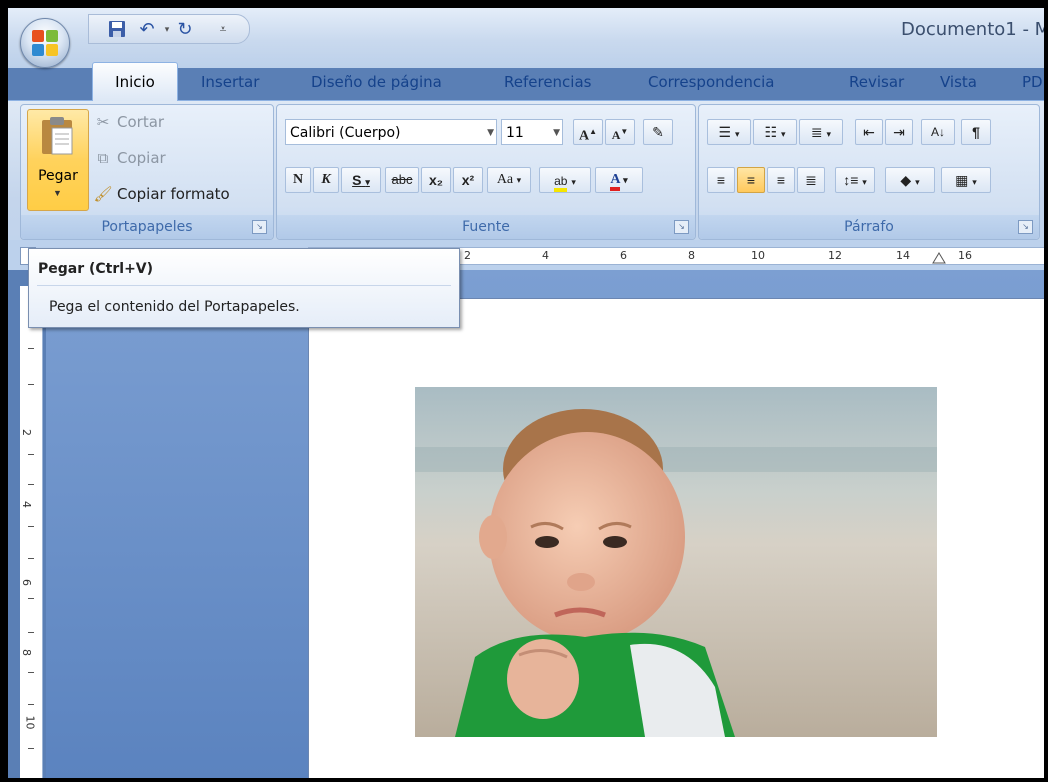 This screenshot has width=1048, height=782. Describe the element at coordinates (509, 180) in the screenshot. I see `change-case-button: Aa ▾` at that location.